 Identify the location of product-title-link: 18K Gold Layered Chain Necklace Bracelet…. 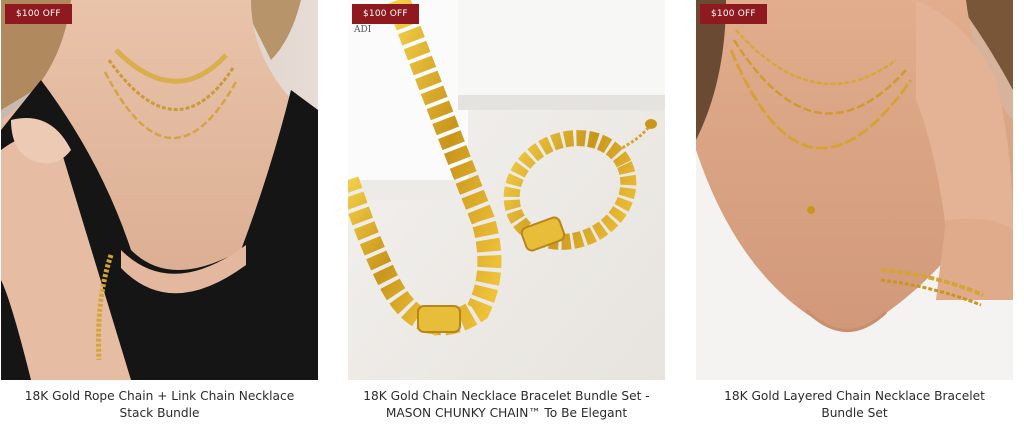
(854, 405).